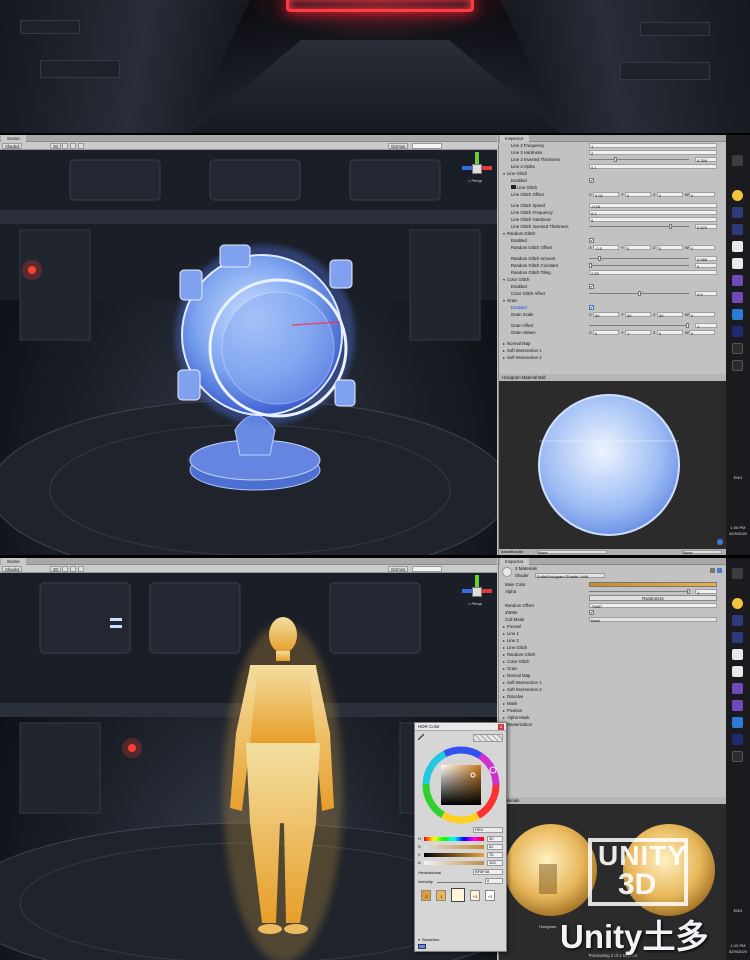 This screenshot has height=960, width=750. I want to click on grain-scale-z: 50, so click(670, 315).